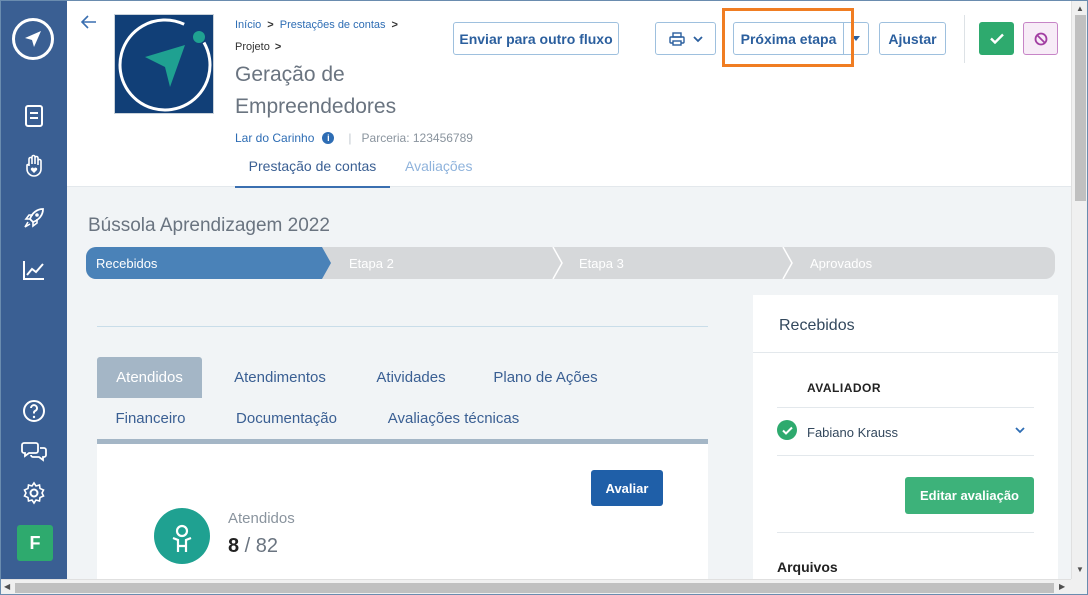  Describe the element at coordinates (252, 47) in the screenshot. I see `breadcrumb-item: Projeto` at that location.